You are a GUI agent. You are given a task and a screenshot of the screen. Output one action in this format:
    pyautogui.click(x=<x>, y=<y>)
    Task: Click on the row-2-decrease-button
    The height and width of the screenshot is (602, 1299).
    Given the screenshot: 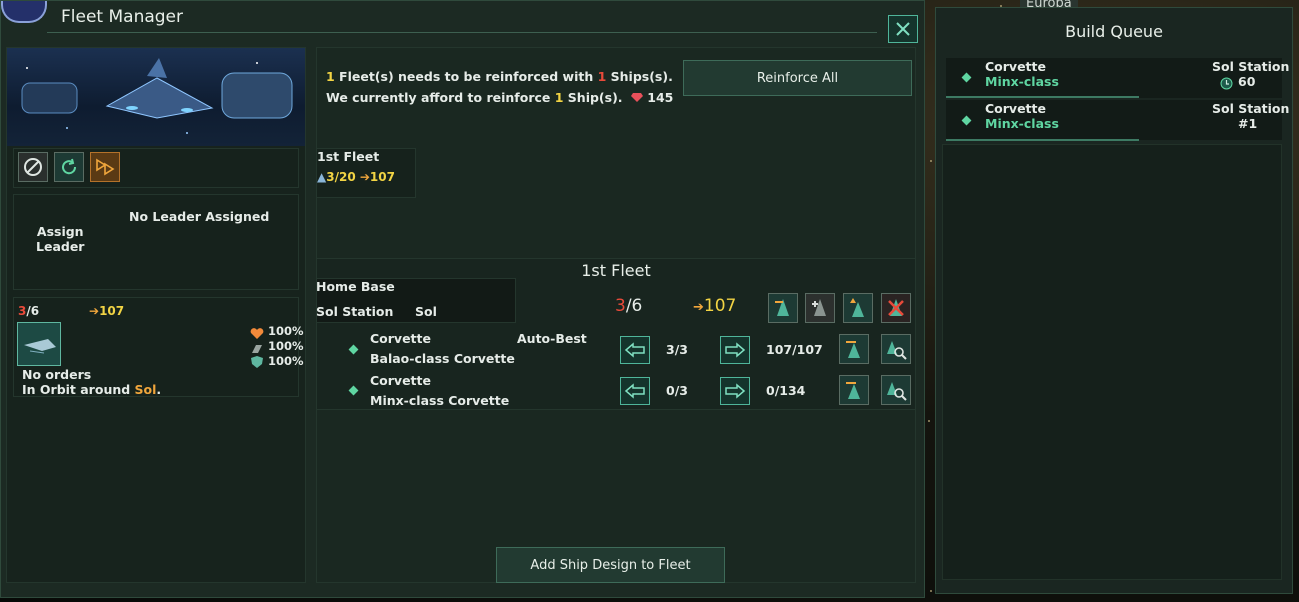 What is the action you would take?
    pyautogui.click(x=635, y=391)
    